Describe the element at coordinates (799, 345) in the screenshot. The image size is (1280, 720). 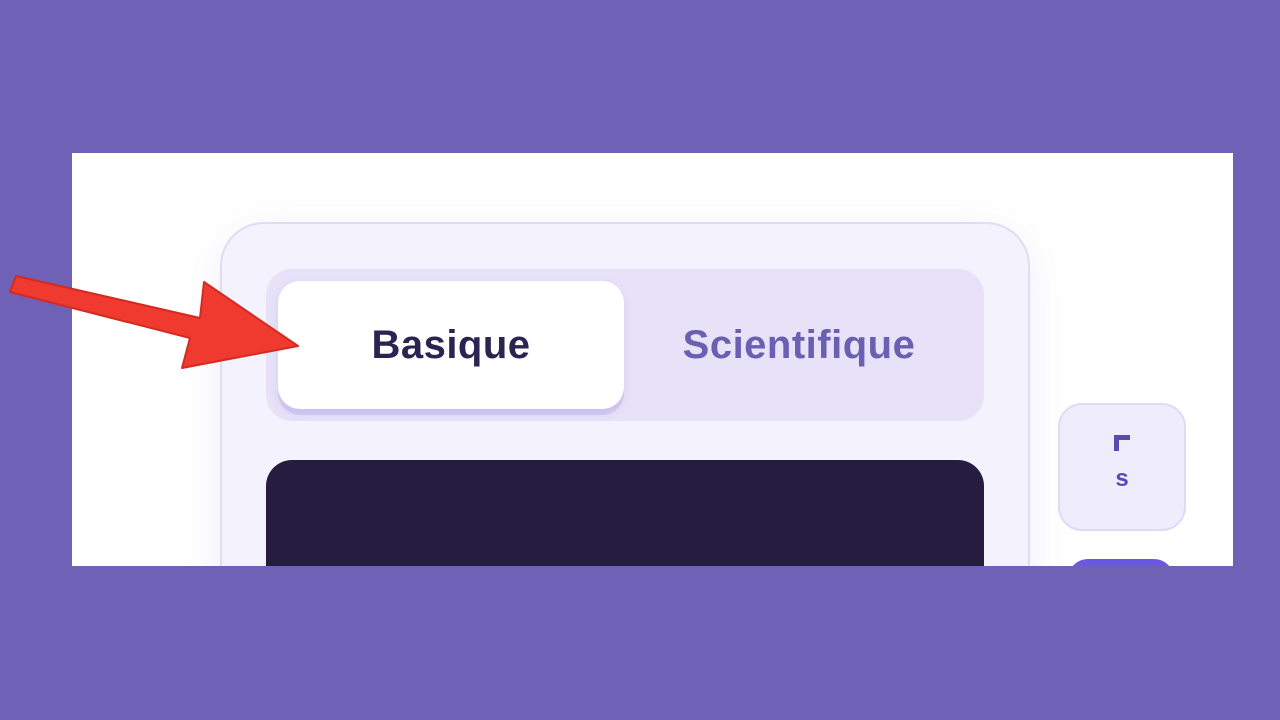
I see `tab-scientifique: Scientifique` at that location.